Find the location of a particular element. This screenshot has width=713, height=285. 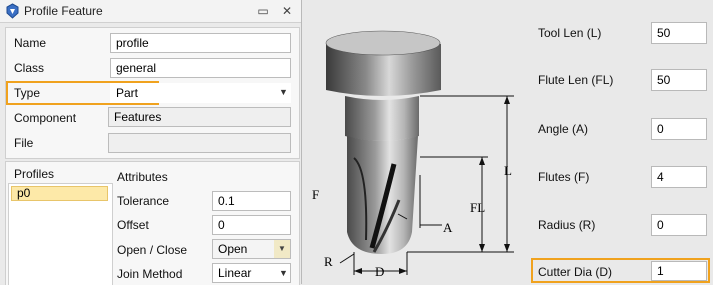

type-value: Part is located at coordinates (127, 93).